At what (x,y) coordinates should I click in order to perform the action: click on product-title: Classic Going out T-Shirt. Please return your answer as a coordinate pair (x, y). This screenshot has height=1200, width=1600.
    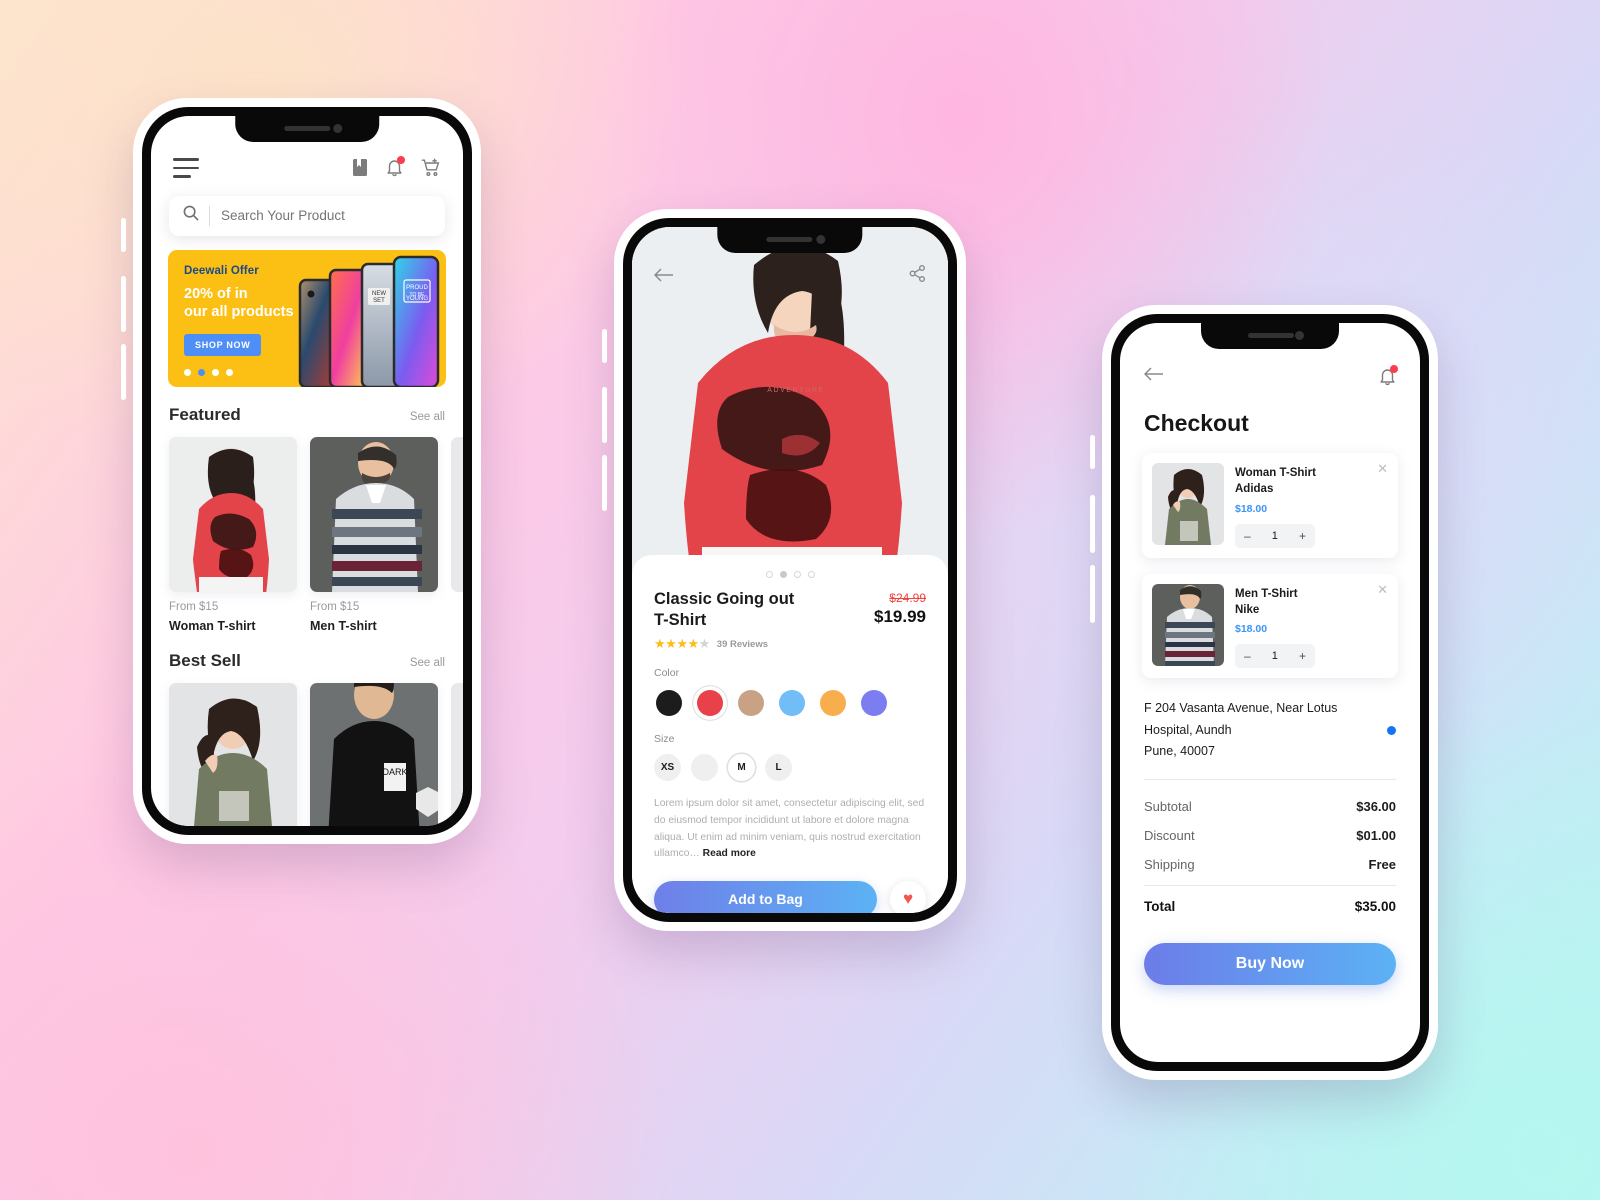
    Looking at the image, I should click on (724, 610).